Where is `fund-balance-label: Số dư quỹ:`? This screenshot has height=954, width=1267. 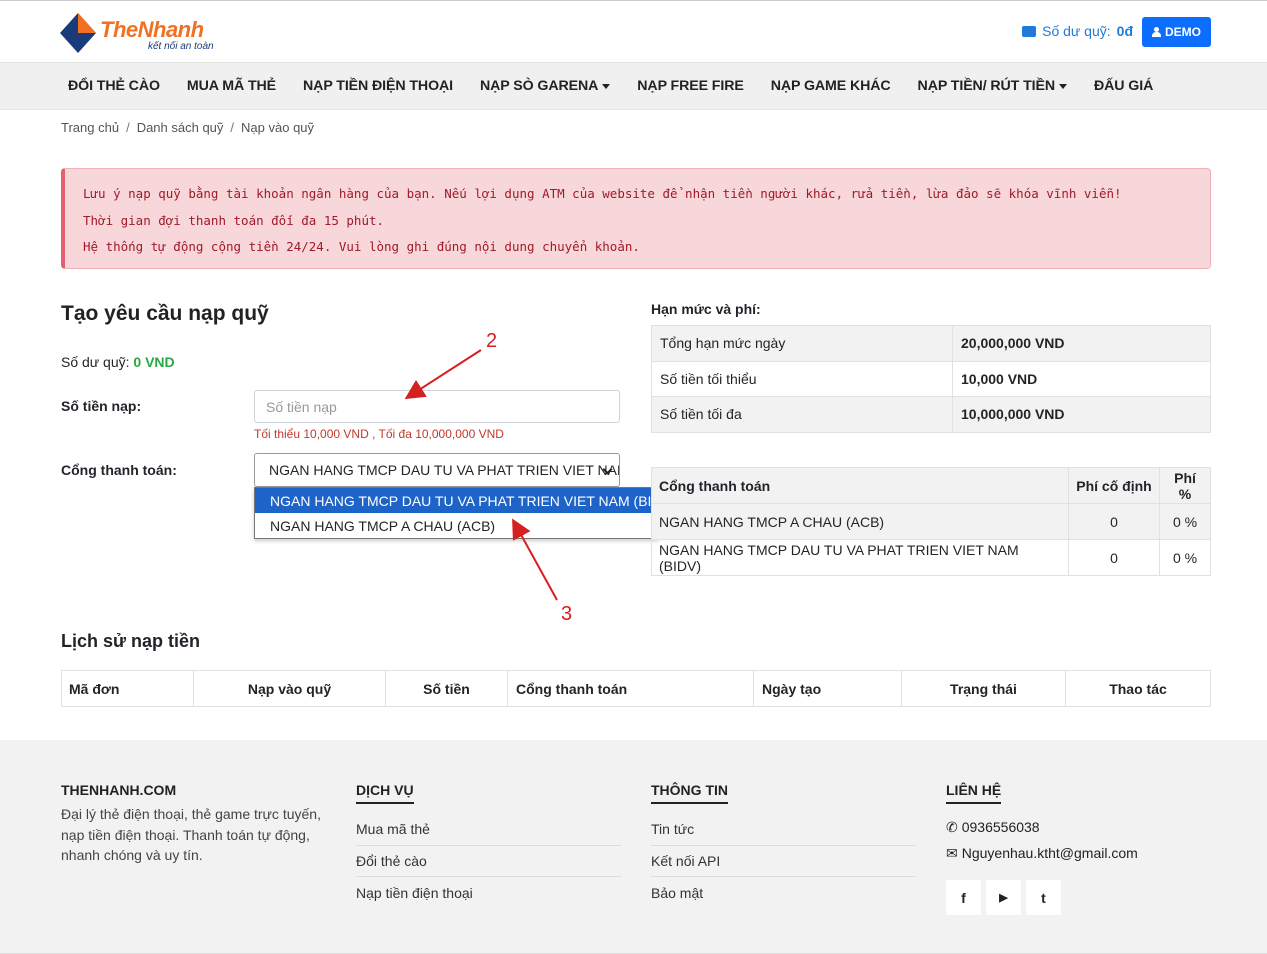 fund-balance-label: Số dư quỹ: is located at coordinates (95, 362).